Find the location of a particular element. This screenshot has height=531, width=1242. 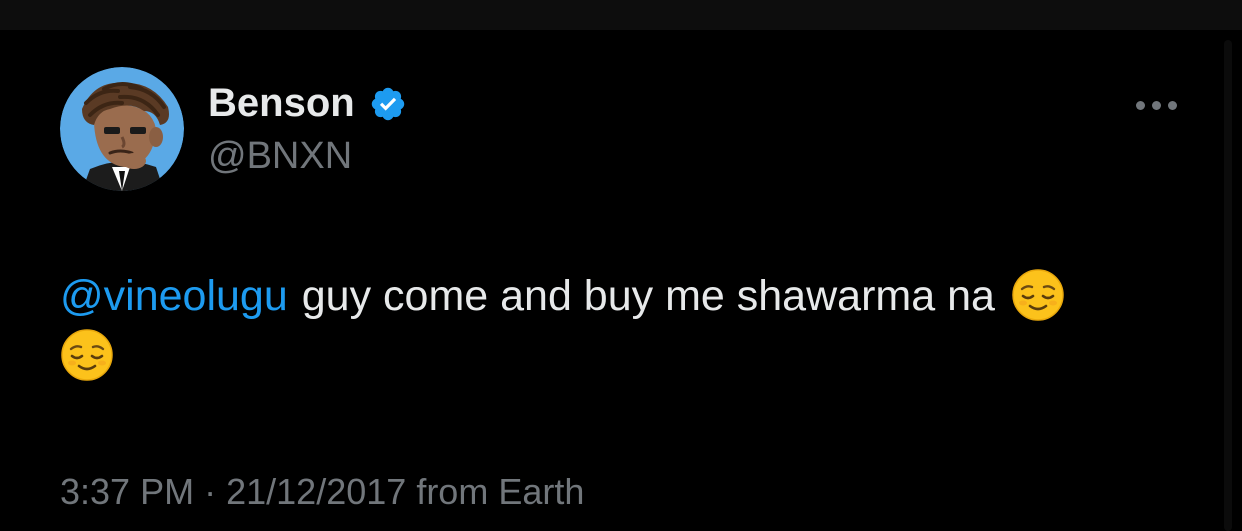

tweet-date: 21/12/2017 is located at coordinates (316, 491).